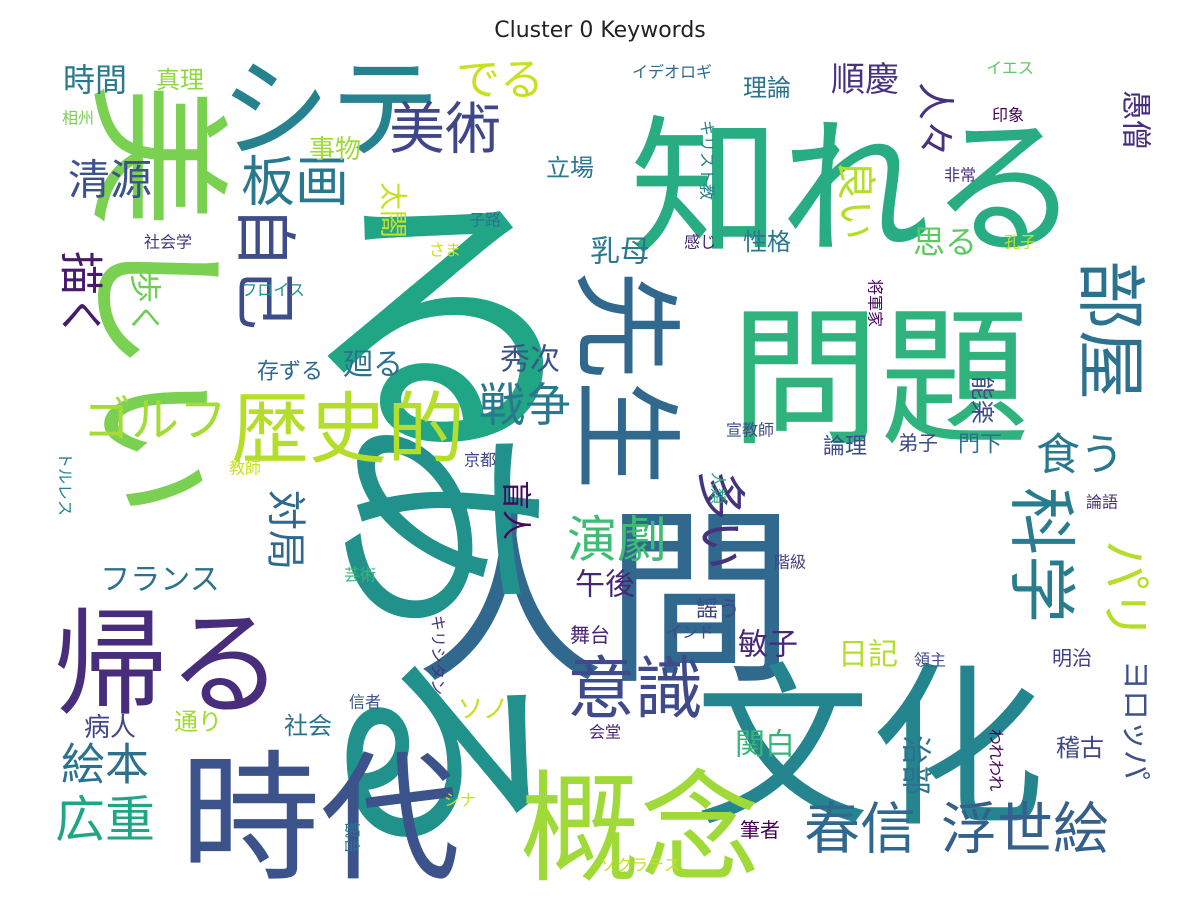 Image resolution: width=1200 pixels, height=900 pixels. Describe the element at coordinates (485, 220) in the screenshot. I see `word-子路: 子路` at that location.